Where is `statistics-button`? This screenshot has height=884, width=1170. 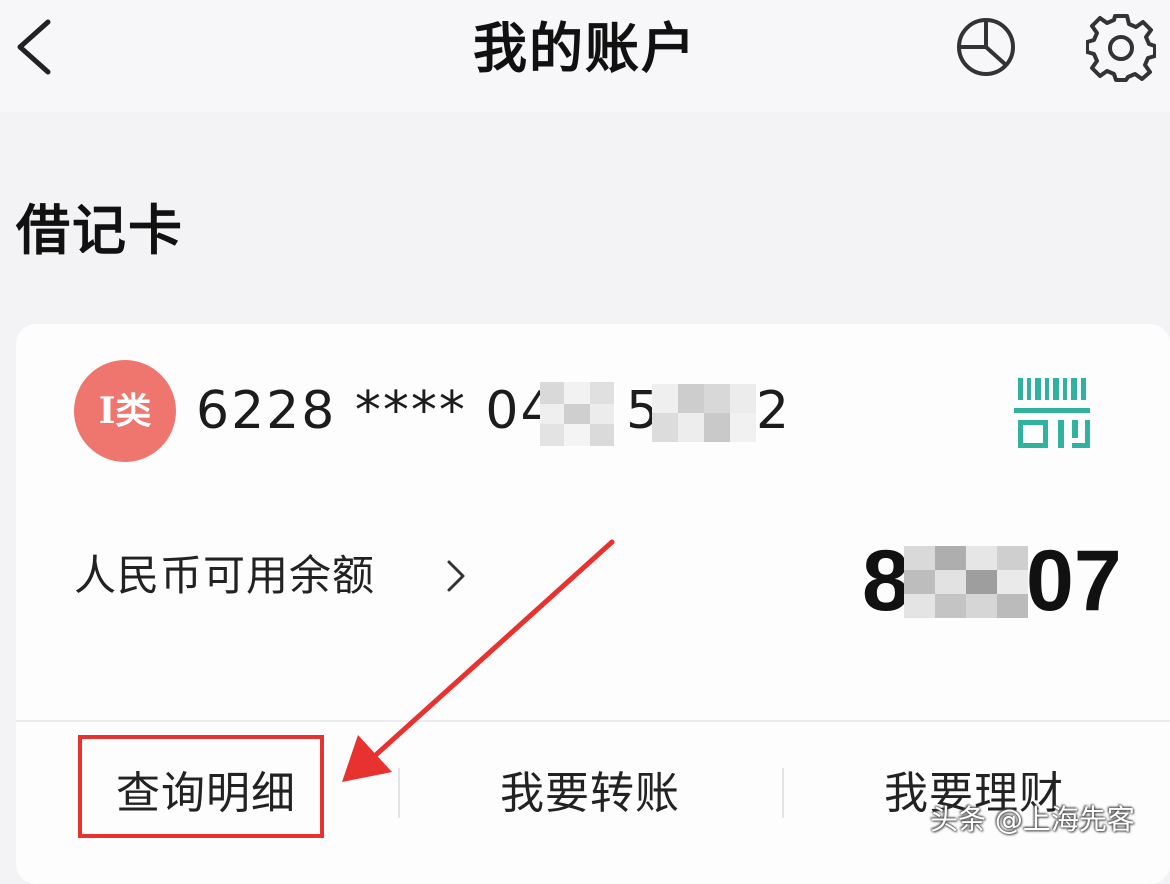 statistics-button is located at coordinates (986, 47).